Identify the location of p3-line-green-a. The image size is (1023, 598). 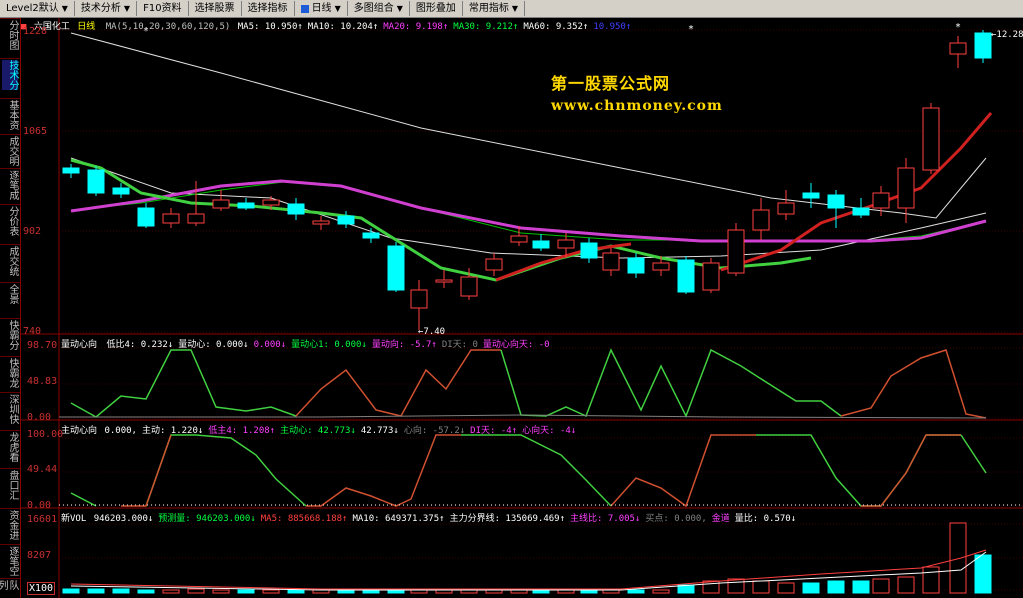
(83, 499).